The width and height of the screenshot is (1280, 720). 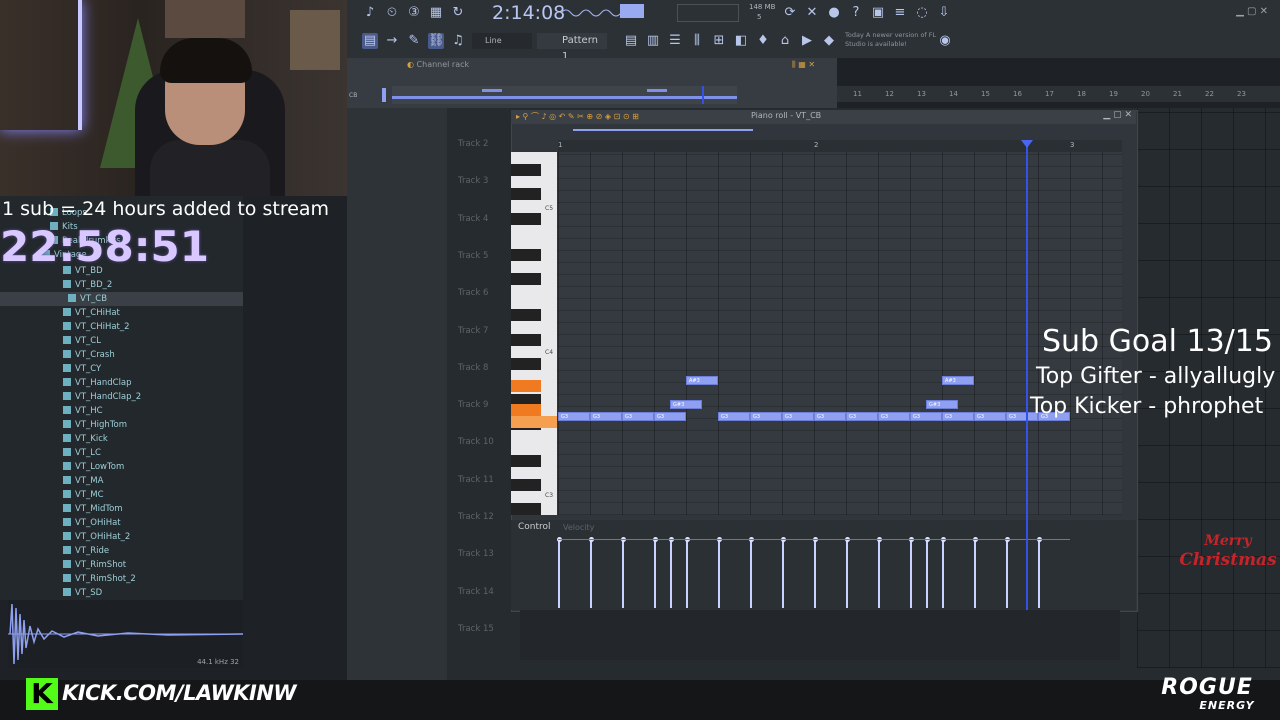 I want to click on plugin-icon: ◧, so click(x=741, y=41).